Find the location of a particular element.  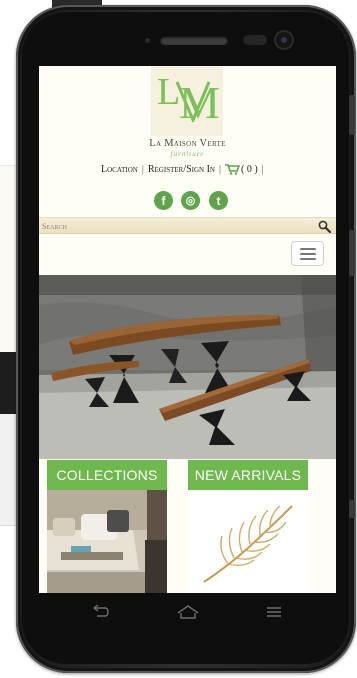

recent-apps-icon is located at coordinates (274, 612).